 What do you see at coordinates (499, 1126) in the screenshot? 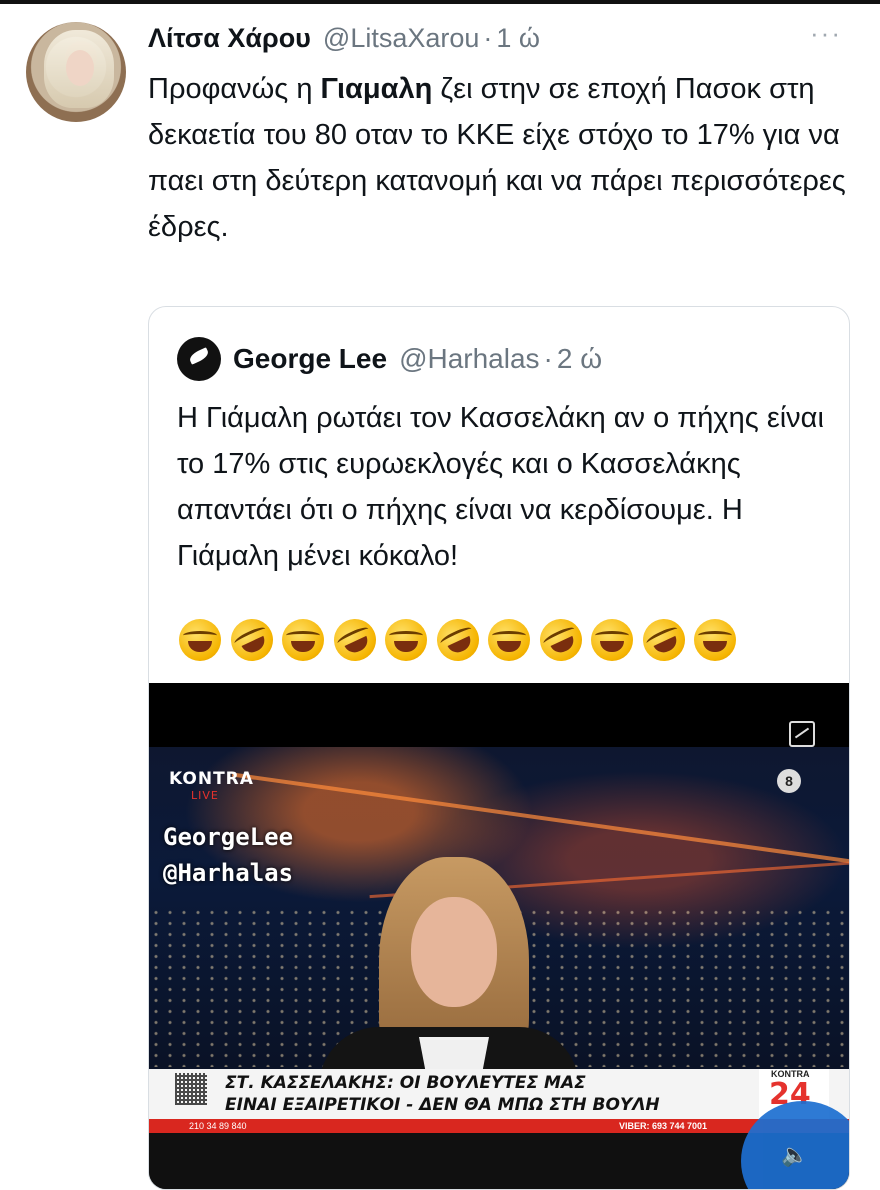
I see `ticker-red-bar: 210 34 89 840 VIBER: 693 744 7001` at bounding box center [499, 1126].